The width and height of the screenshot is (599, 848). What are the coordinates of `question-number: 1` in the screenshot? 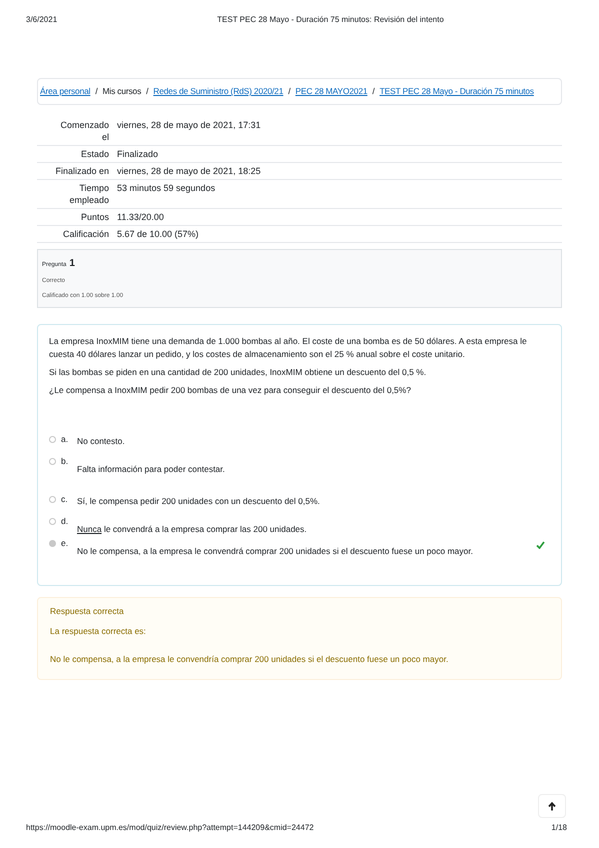 It's located at (72, 263).